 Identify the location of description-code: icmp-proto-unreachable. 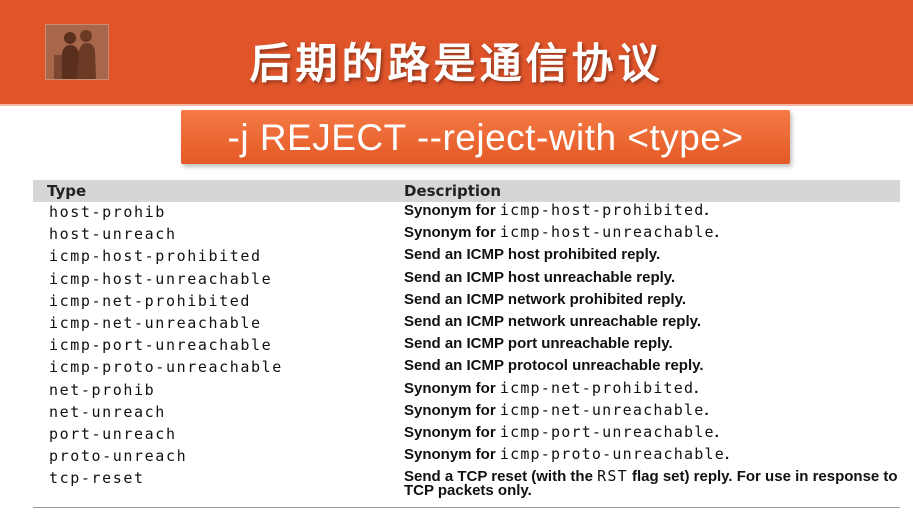
(612, 454).